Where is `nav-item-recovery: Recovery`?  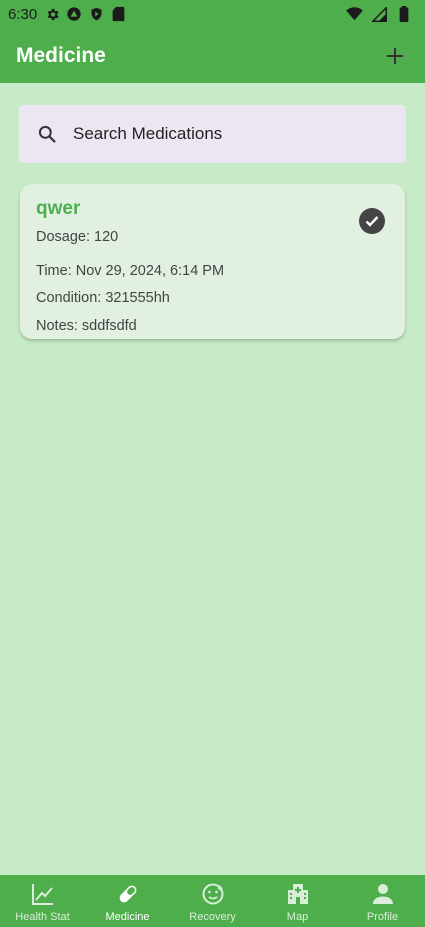
nav-item-recovery: Recovery is located at coordinates (212, 901).